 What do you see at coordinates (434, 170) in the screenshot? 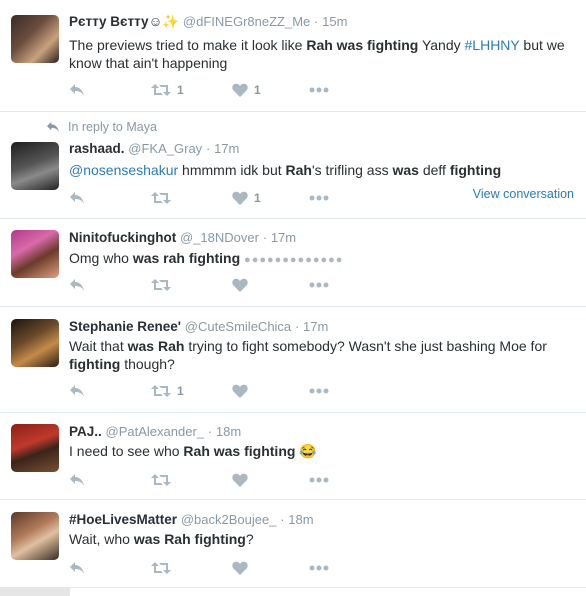
I see `text-segment: deff` at bounding box center [434, 170].